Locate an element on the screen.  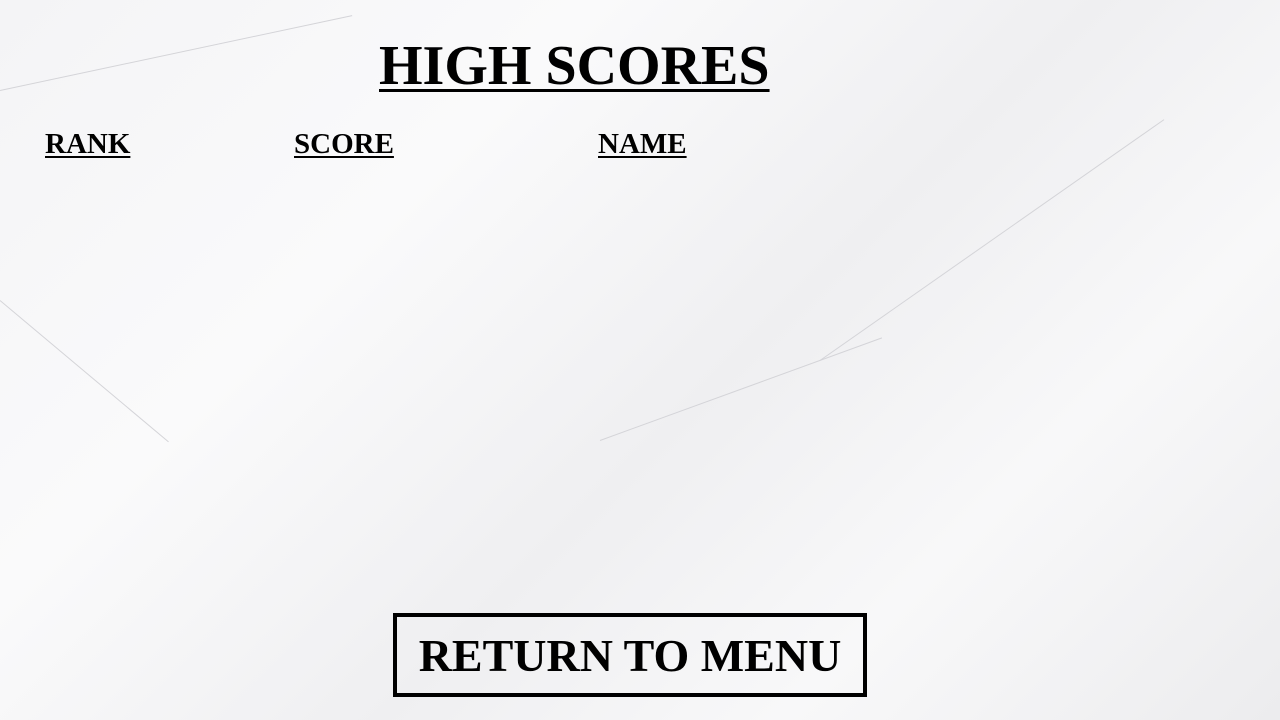
column-header-name: NAME is located at coordinates (642, 144).